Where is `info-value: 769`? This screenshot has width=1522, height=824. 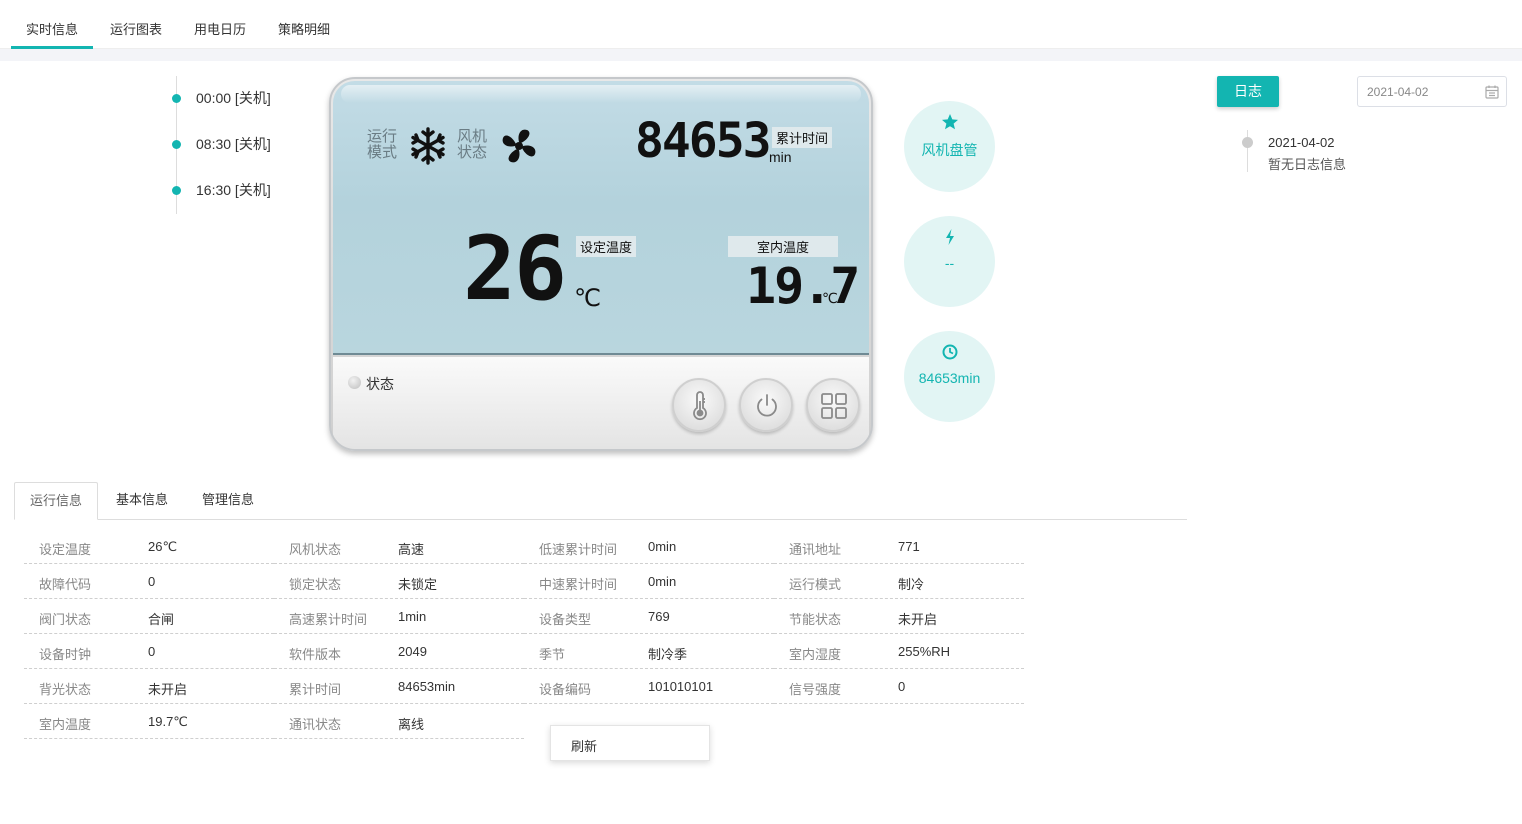 info-value: 769 is located at coordinates (659, 616).